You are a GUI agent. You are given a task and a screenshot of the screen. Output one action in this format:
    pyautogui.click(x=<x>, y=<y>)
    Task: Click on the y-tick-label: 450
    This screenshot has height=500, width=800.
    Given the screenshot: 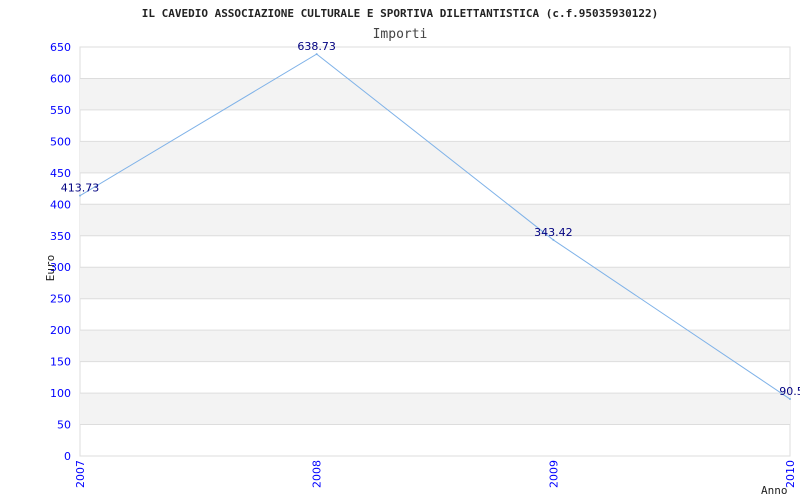 What is the action you would take?
    pyautogui.click(x=60, y=173)
    